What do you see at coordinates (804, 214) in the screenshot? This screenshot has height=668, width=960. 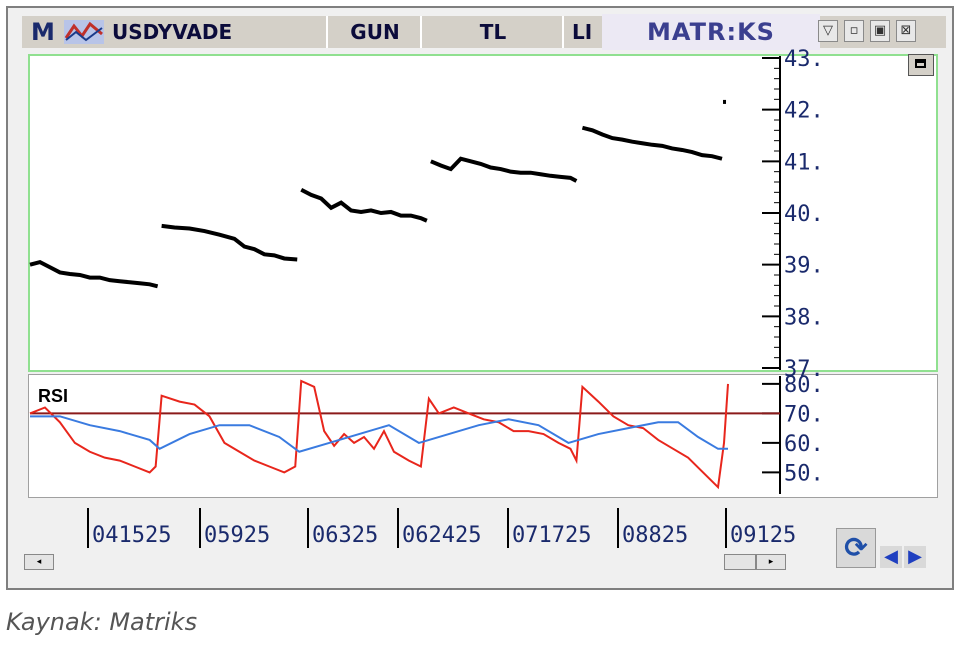 I see `price-tick-label: 40.` at bounding box center [804, 214].